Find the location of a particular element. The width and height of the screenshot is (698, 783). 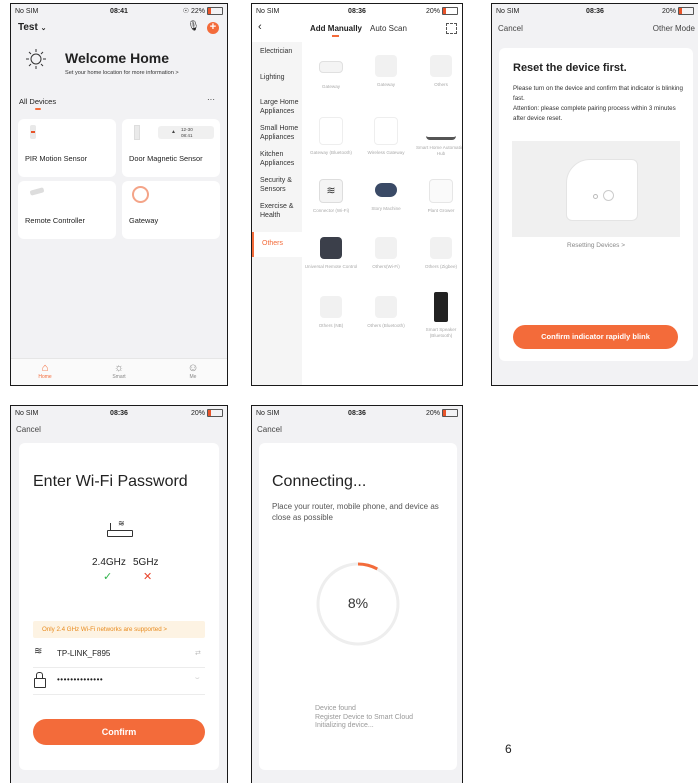

plant-grower-icon is located at coordinates (441, 191).